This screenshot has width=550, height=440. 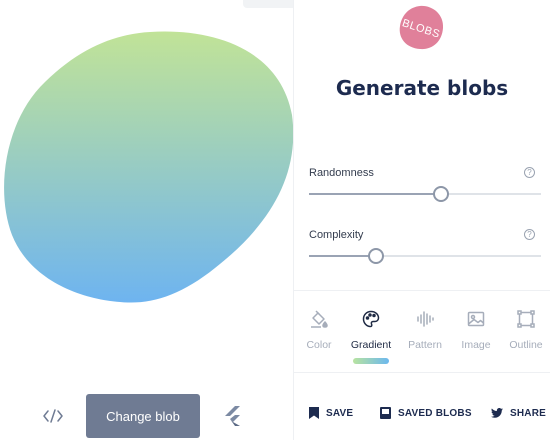 What do you see at coordinates (340, 413) in the screenshot?
I see `save-label: SAVE` at bounding box center [340, 413].